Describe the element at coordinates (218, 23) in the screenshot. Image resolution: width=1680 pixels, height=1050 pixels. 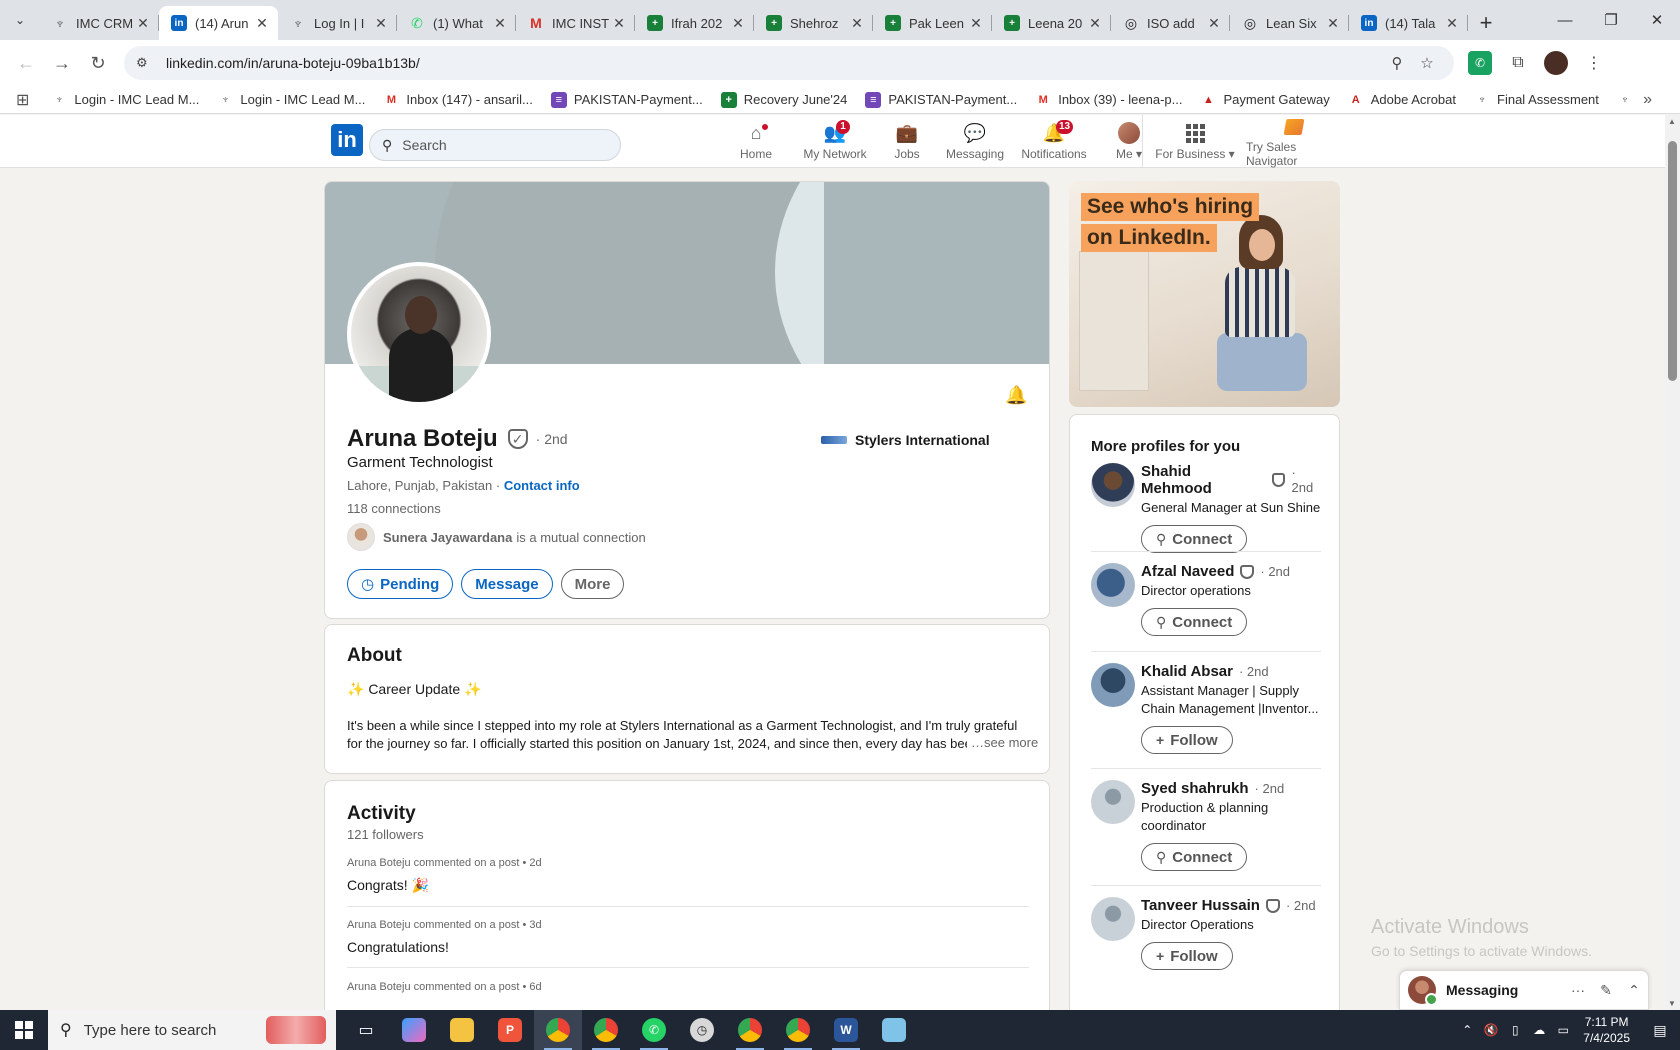
I see `browser-tab: in (14) Arun ✕` at that location.